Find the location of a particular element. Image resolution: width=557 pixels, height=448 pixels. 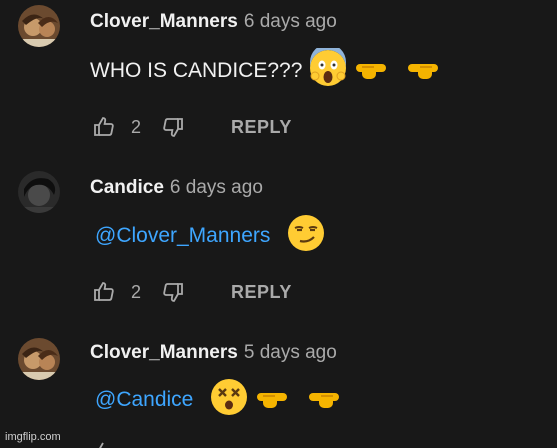

comment-author: Clover_Manners 6 days ago is located at coordinates (213, 22).